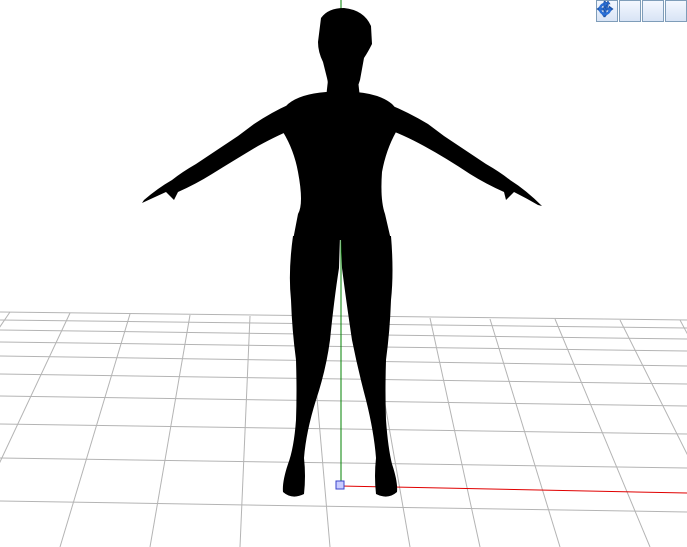 This screenshot has height=547, width=687. I want to click on origin-marker, so click(340, 485).